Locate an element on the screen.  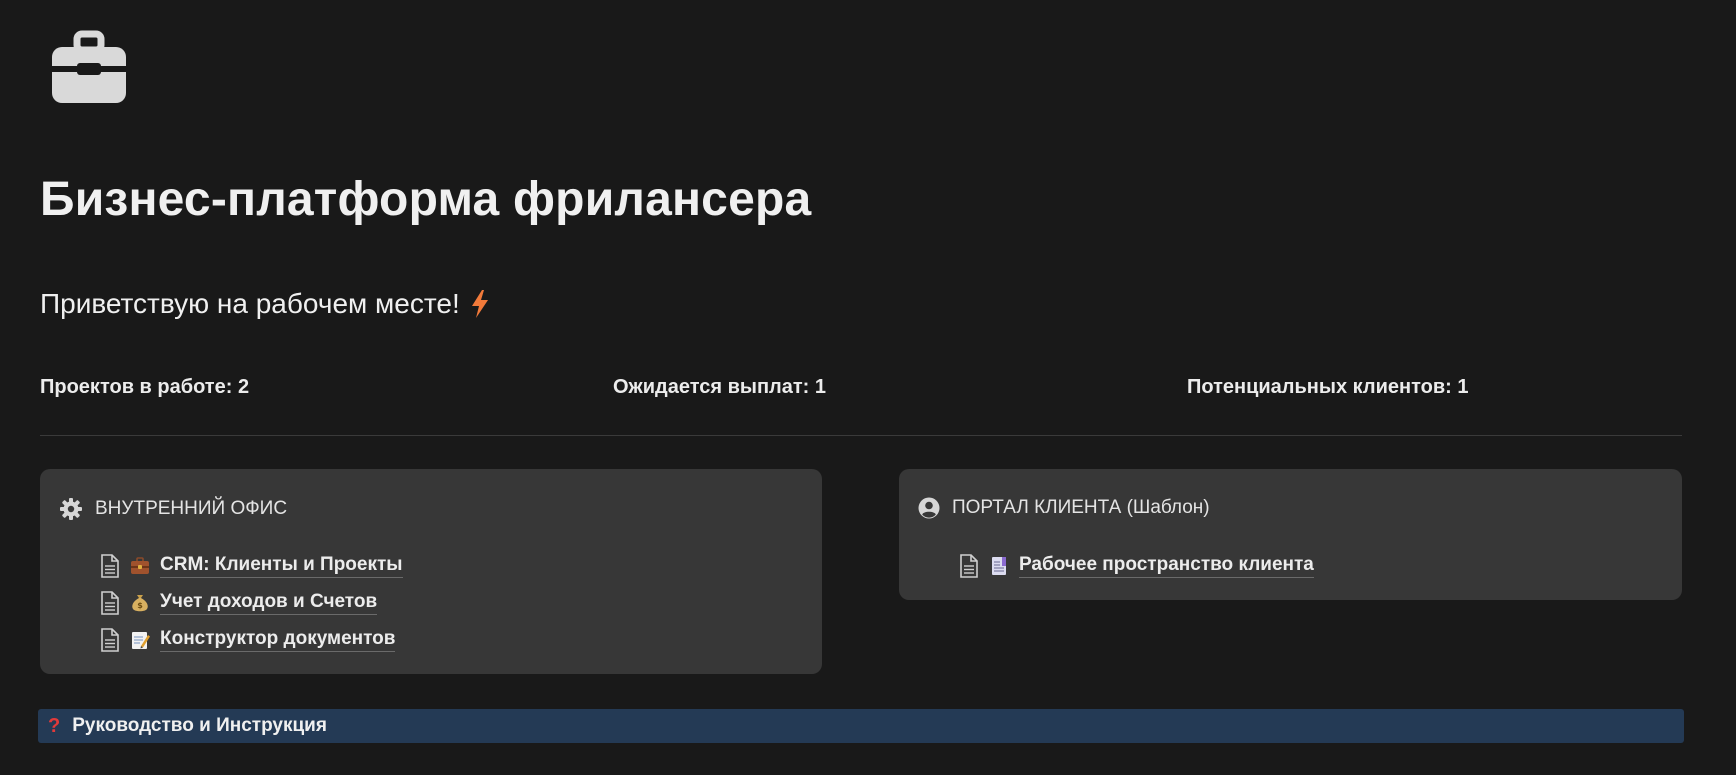
greeting-heading: Приветствую на рабочем месте! is located at coordinates (265, 304).